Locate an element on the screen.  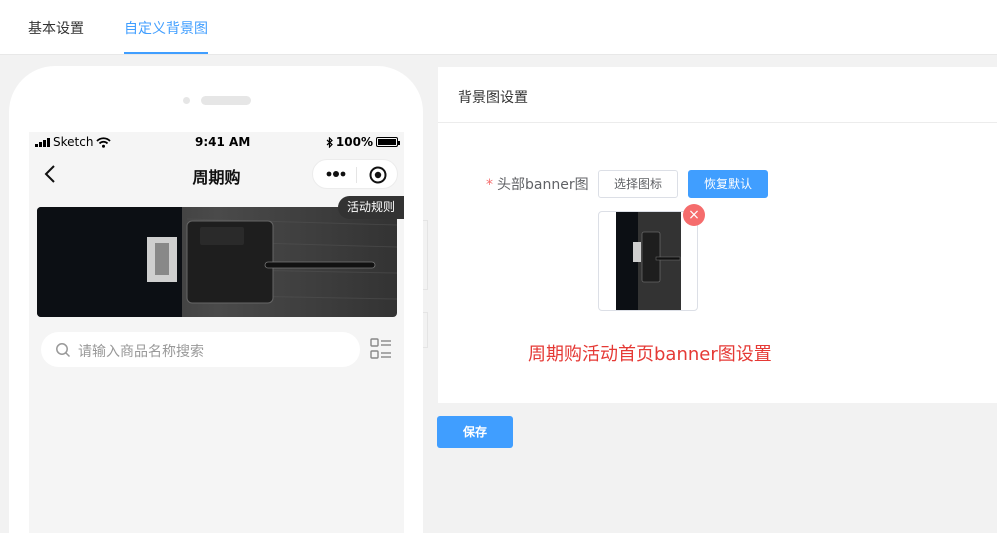
battery-icon is located at coordinates (388, 142).